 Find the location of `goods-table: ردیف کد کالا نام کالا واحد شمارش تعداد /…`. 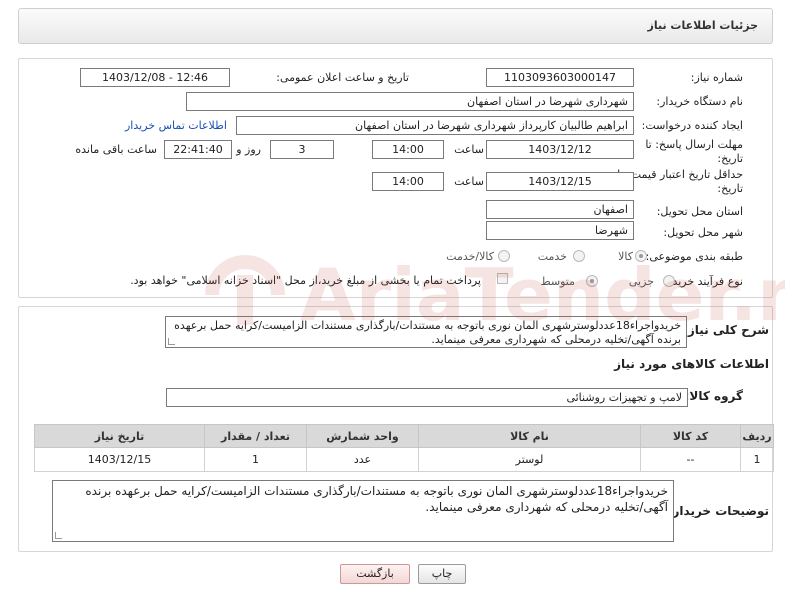

goods-table: ردیف کد کالا نام کالا واحد شمارش تعداد /… is located at coordinates (404, 448).